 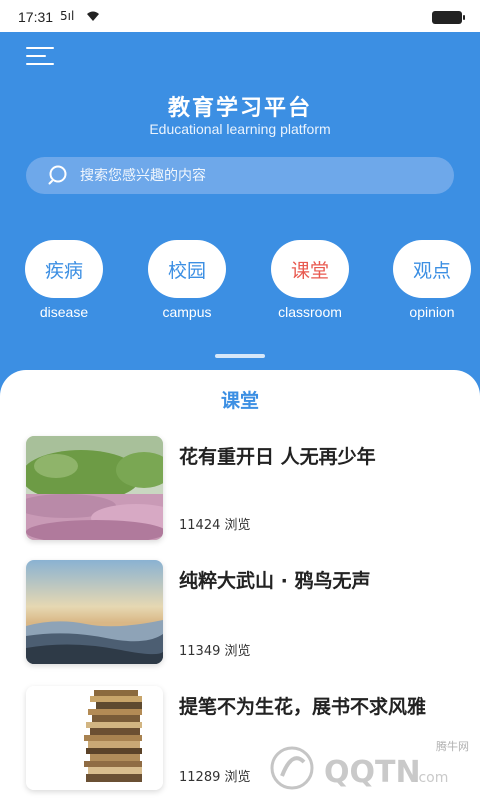 I want to click on search-icon, so click(x=57, y=175).